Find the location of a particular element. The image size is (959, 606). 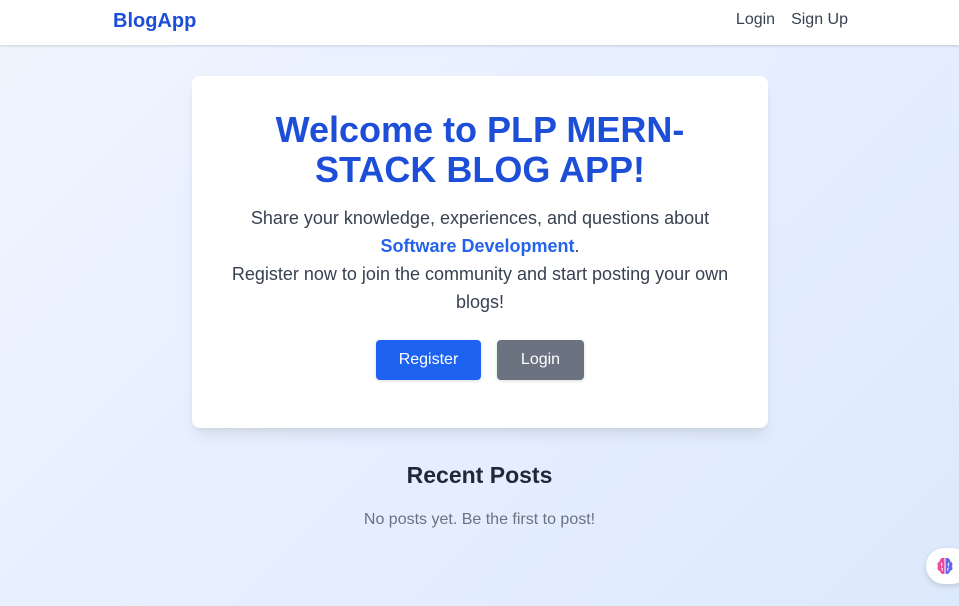

nav-links: Login Sign Up is located at coordinates (792, 20).